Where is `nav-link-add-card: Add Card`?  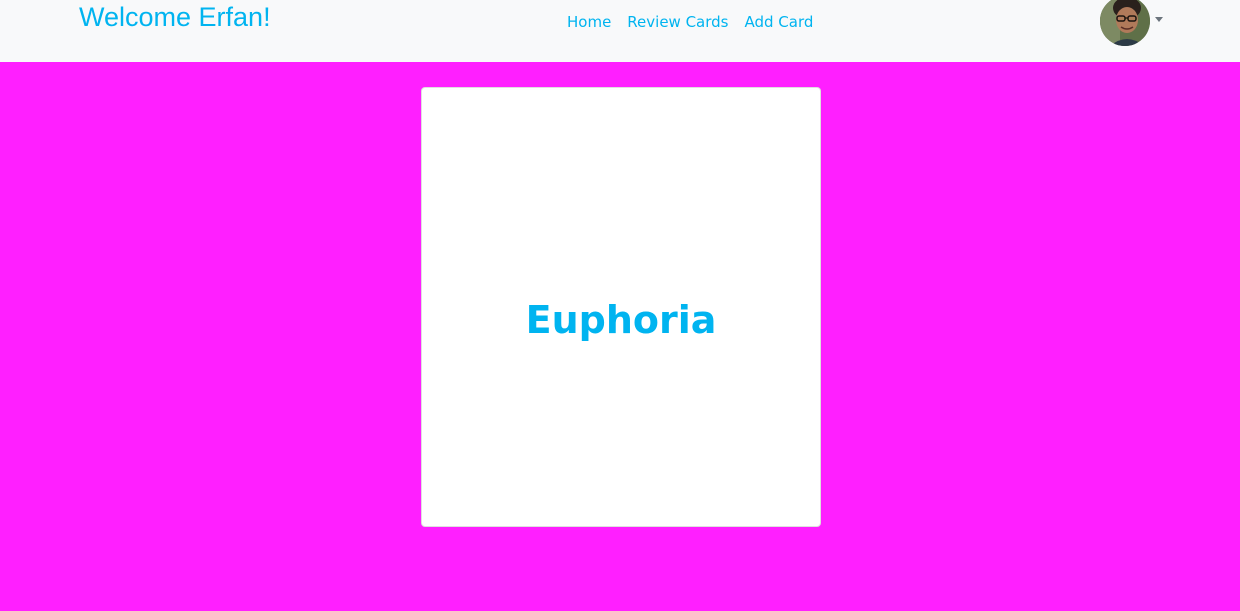 nav-link-add-card: Add Card is located at coordinates (779, 22).